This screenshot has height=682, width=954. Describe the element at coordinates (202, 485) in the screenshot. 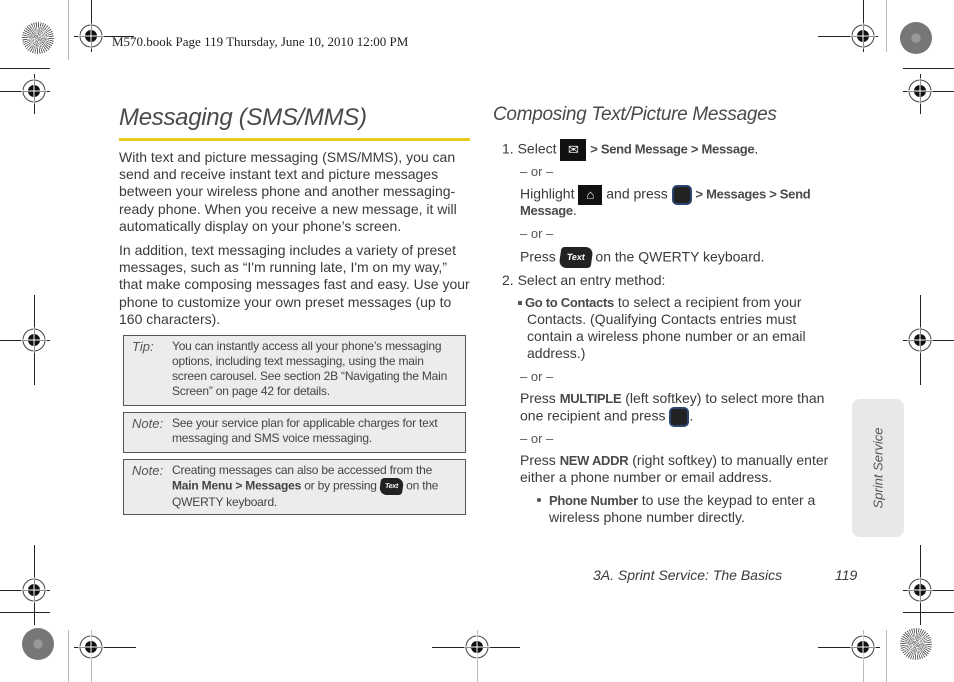

I see `menu-path-main-menu: Main Menu` at that location.